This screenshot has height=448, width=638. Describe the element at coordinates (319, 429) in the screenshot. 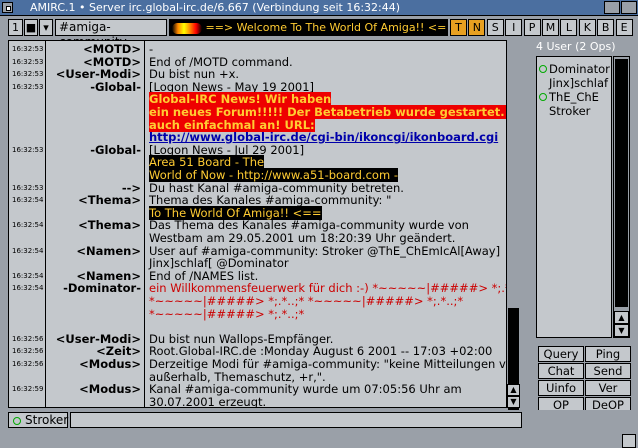

I see `input-bar: Stroker` at that location.